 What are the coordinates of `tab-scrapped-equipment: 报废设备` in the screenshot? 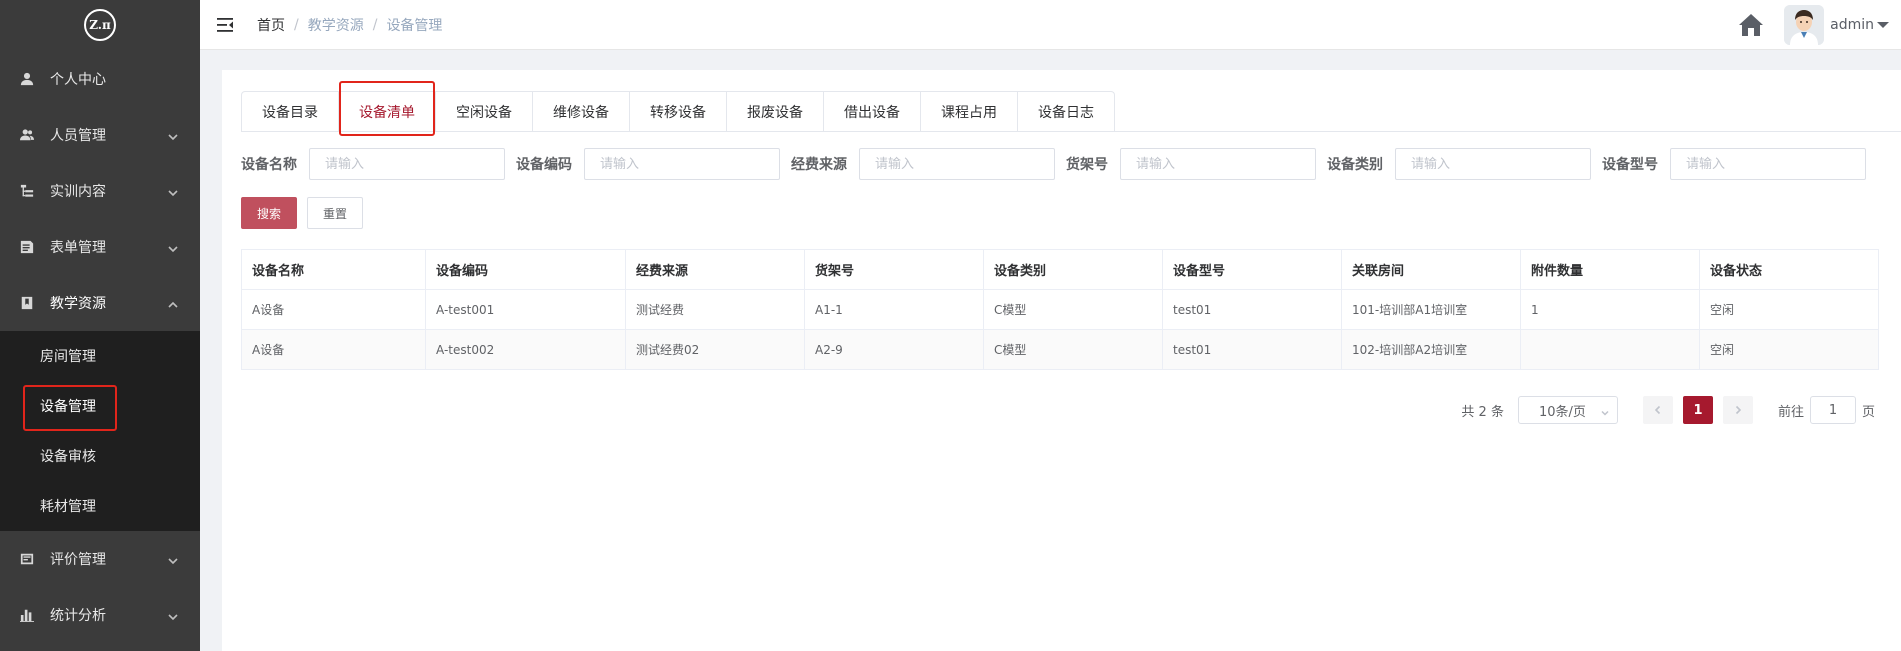 It's located at (774, 112).